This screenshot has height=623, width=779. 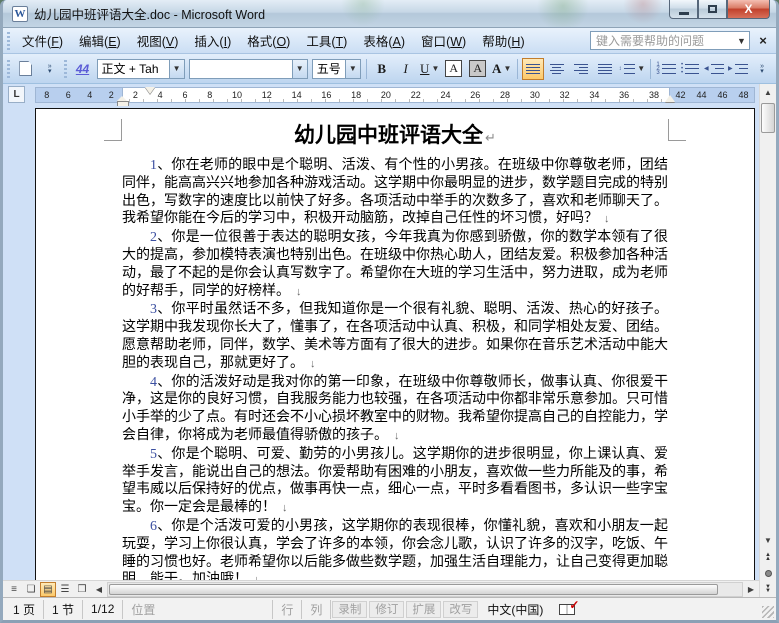 What do you see at coordinates (670, 98) in the screenshot?
I see `right-indent-marker` at bounding box center [670, 98].